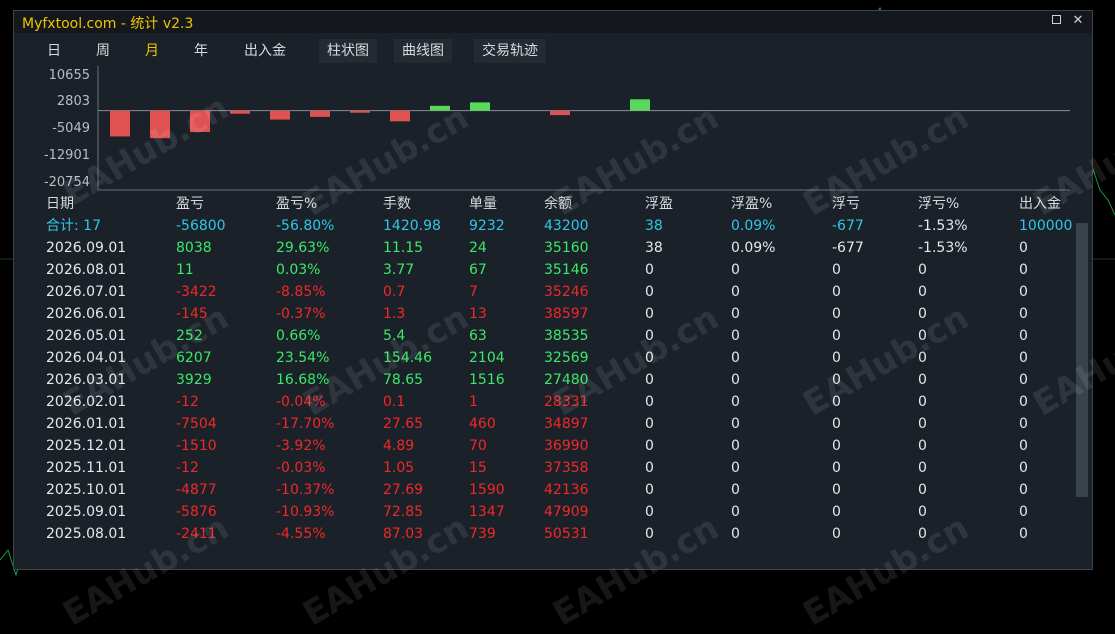 This screenshot has width=1115, height=634. What do you see at coordinates (380, 119) in the screenshot?
I see `bars-group` at bounding box center [380, 119].